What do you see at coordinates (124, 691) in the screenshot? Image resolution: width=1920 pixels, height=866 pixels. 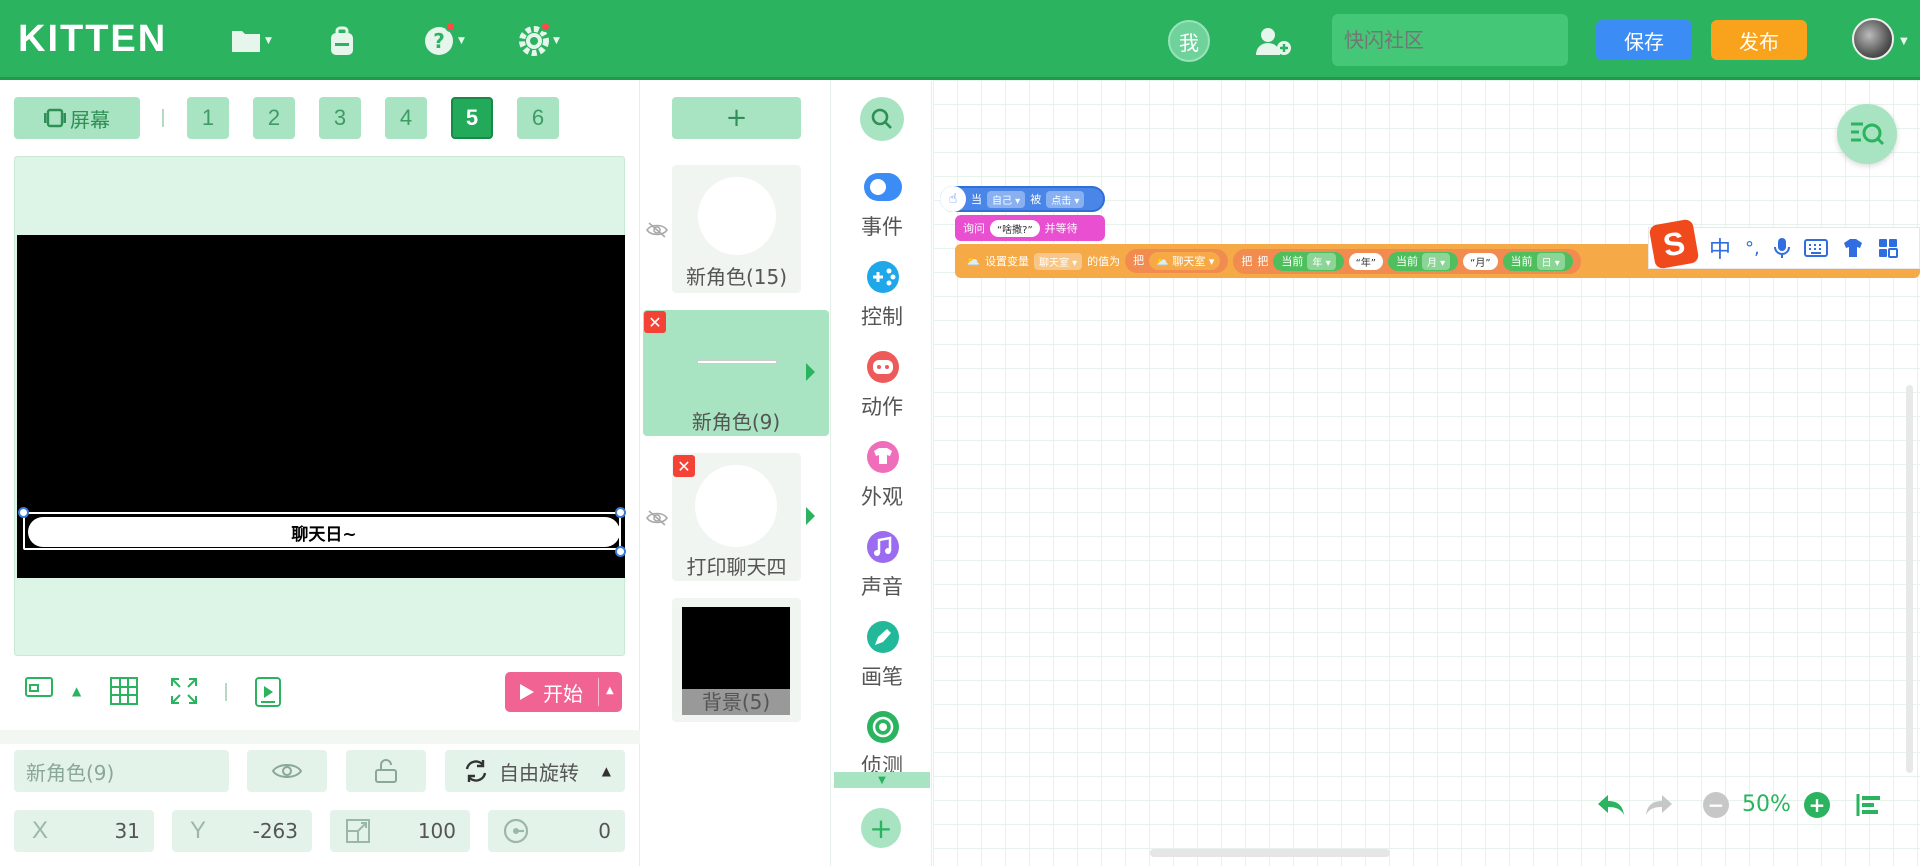 I see `grid-toggle-button` at bounding box center [124, 691].